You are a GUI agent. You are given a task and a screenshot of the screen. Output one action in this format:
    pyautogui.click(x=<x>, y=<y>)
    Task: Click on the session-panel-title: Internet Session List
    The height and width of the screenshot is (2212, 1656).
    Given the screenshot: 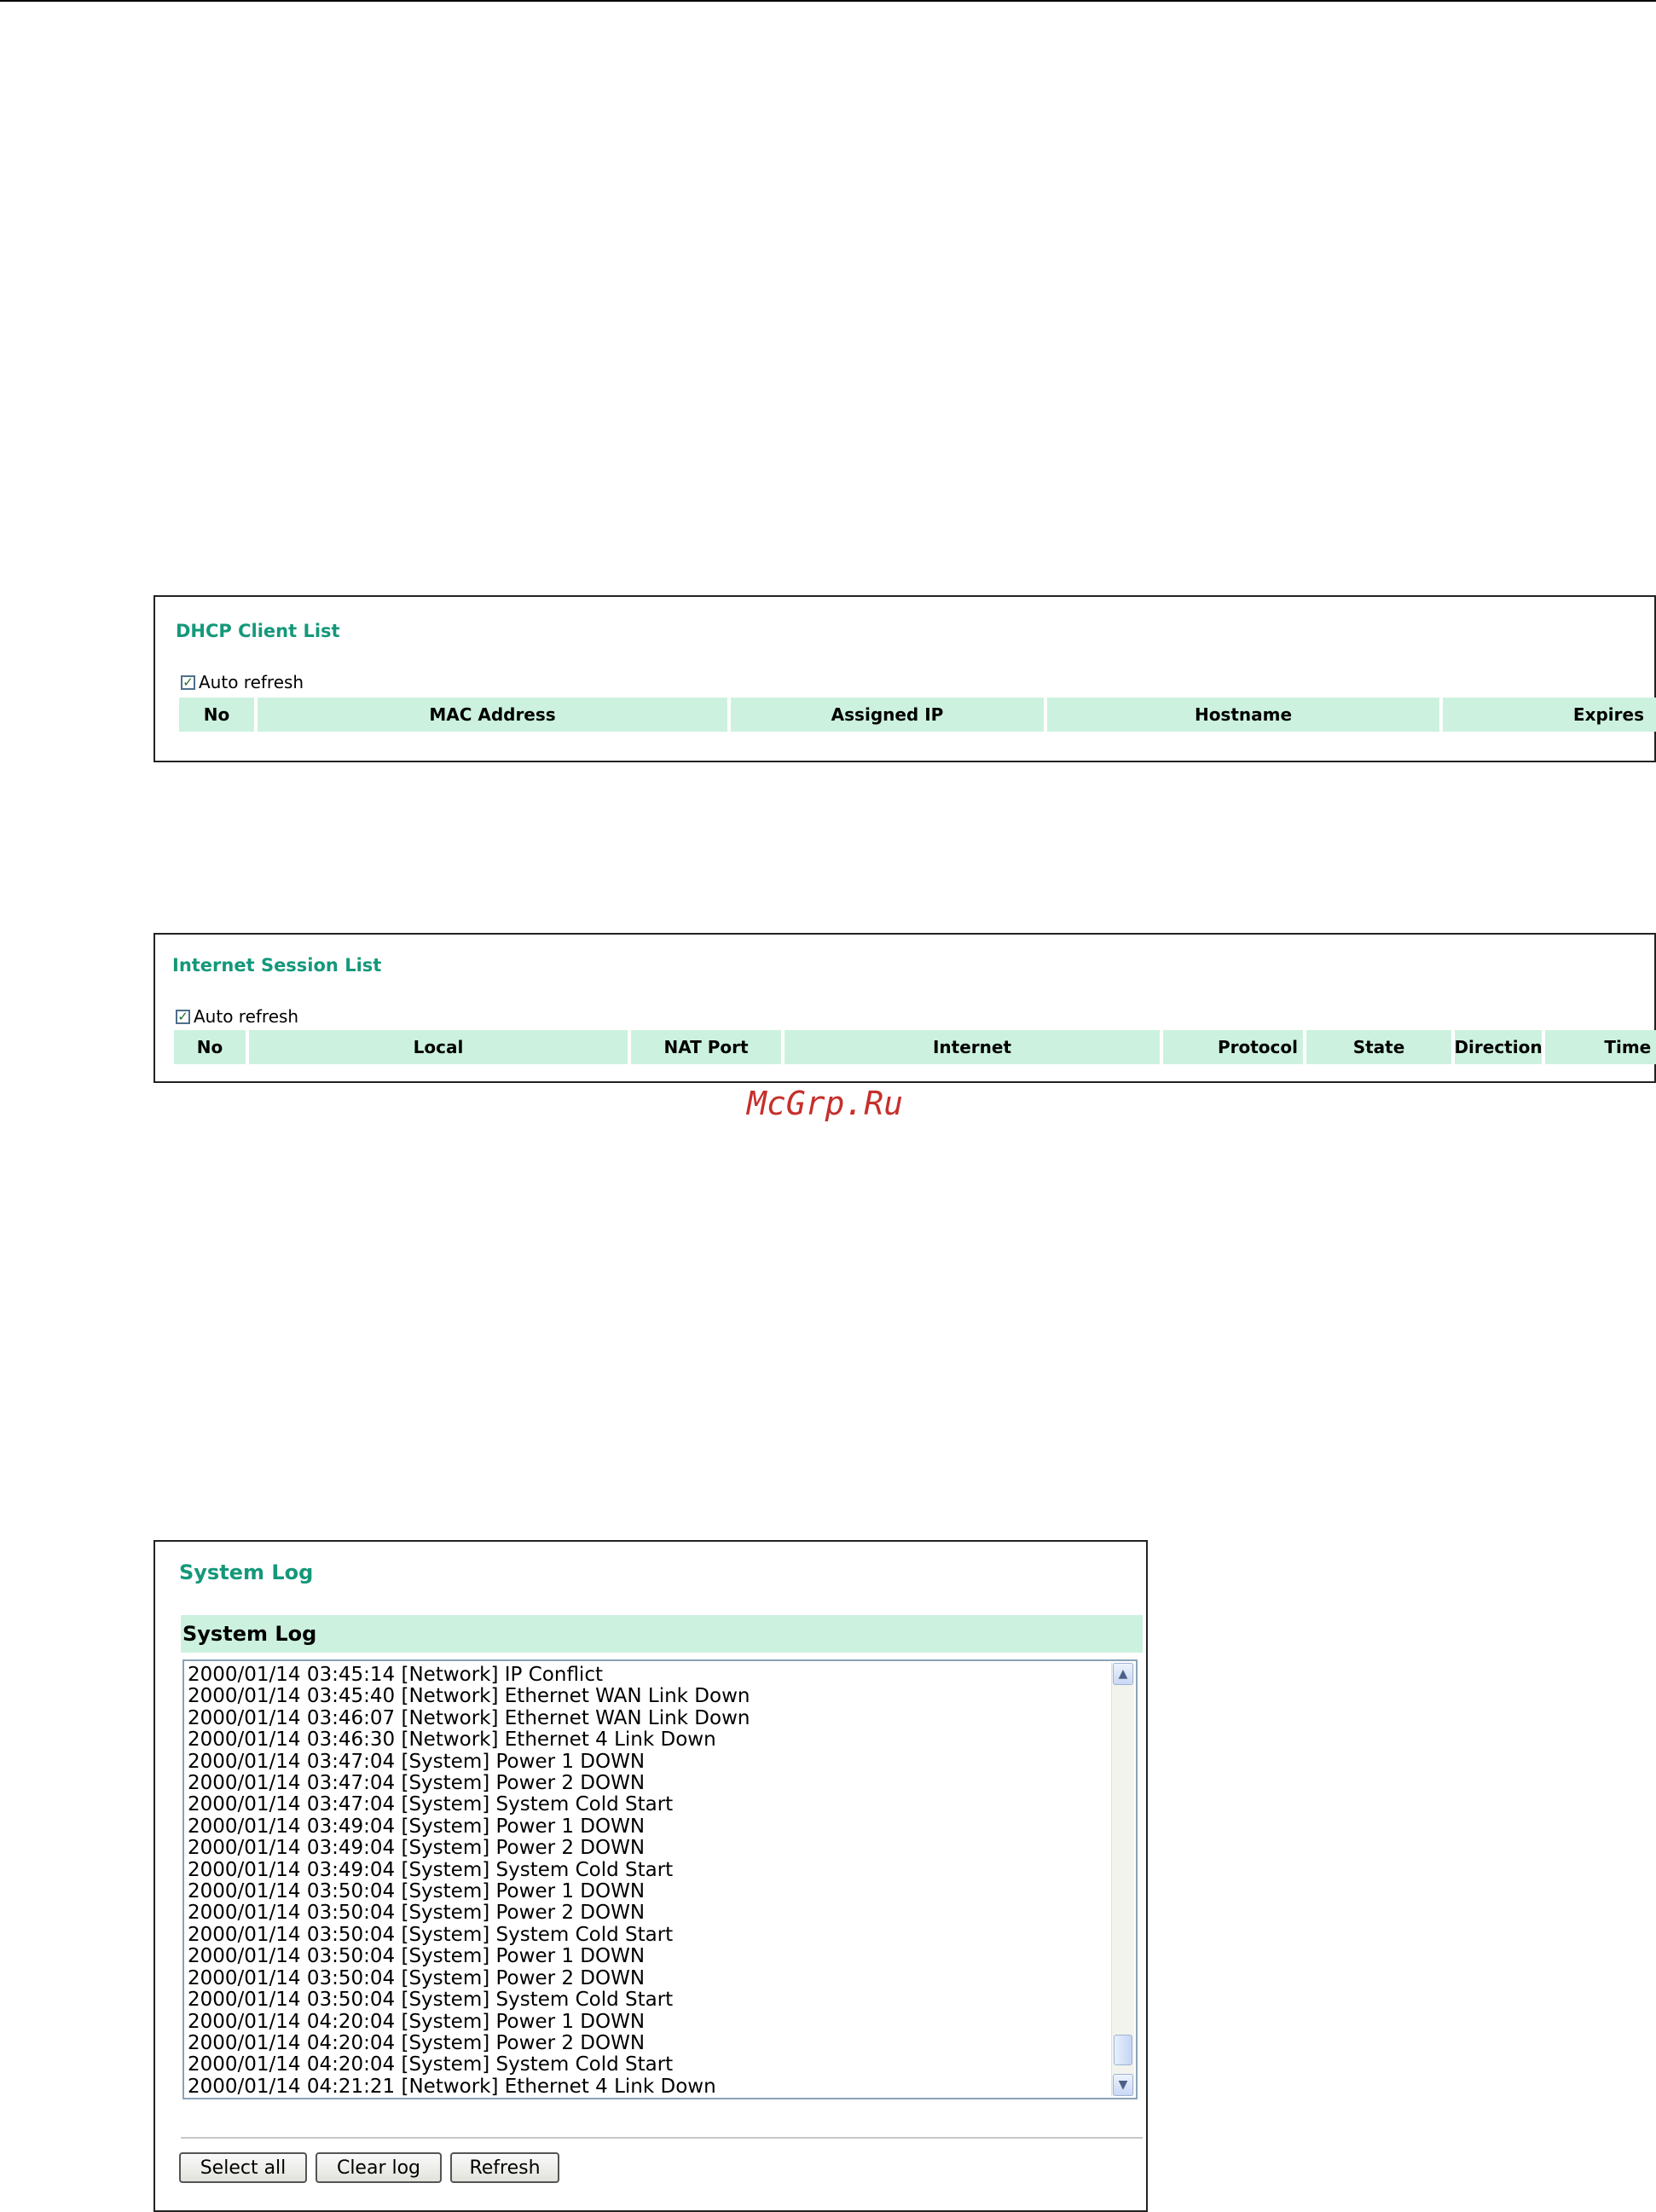 What is the action you would take?
    pyautogui.click(x=277, y=965)
    